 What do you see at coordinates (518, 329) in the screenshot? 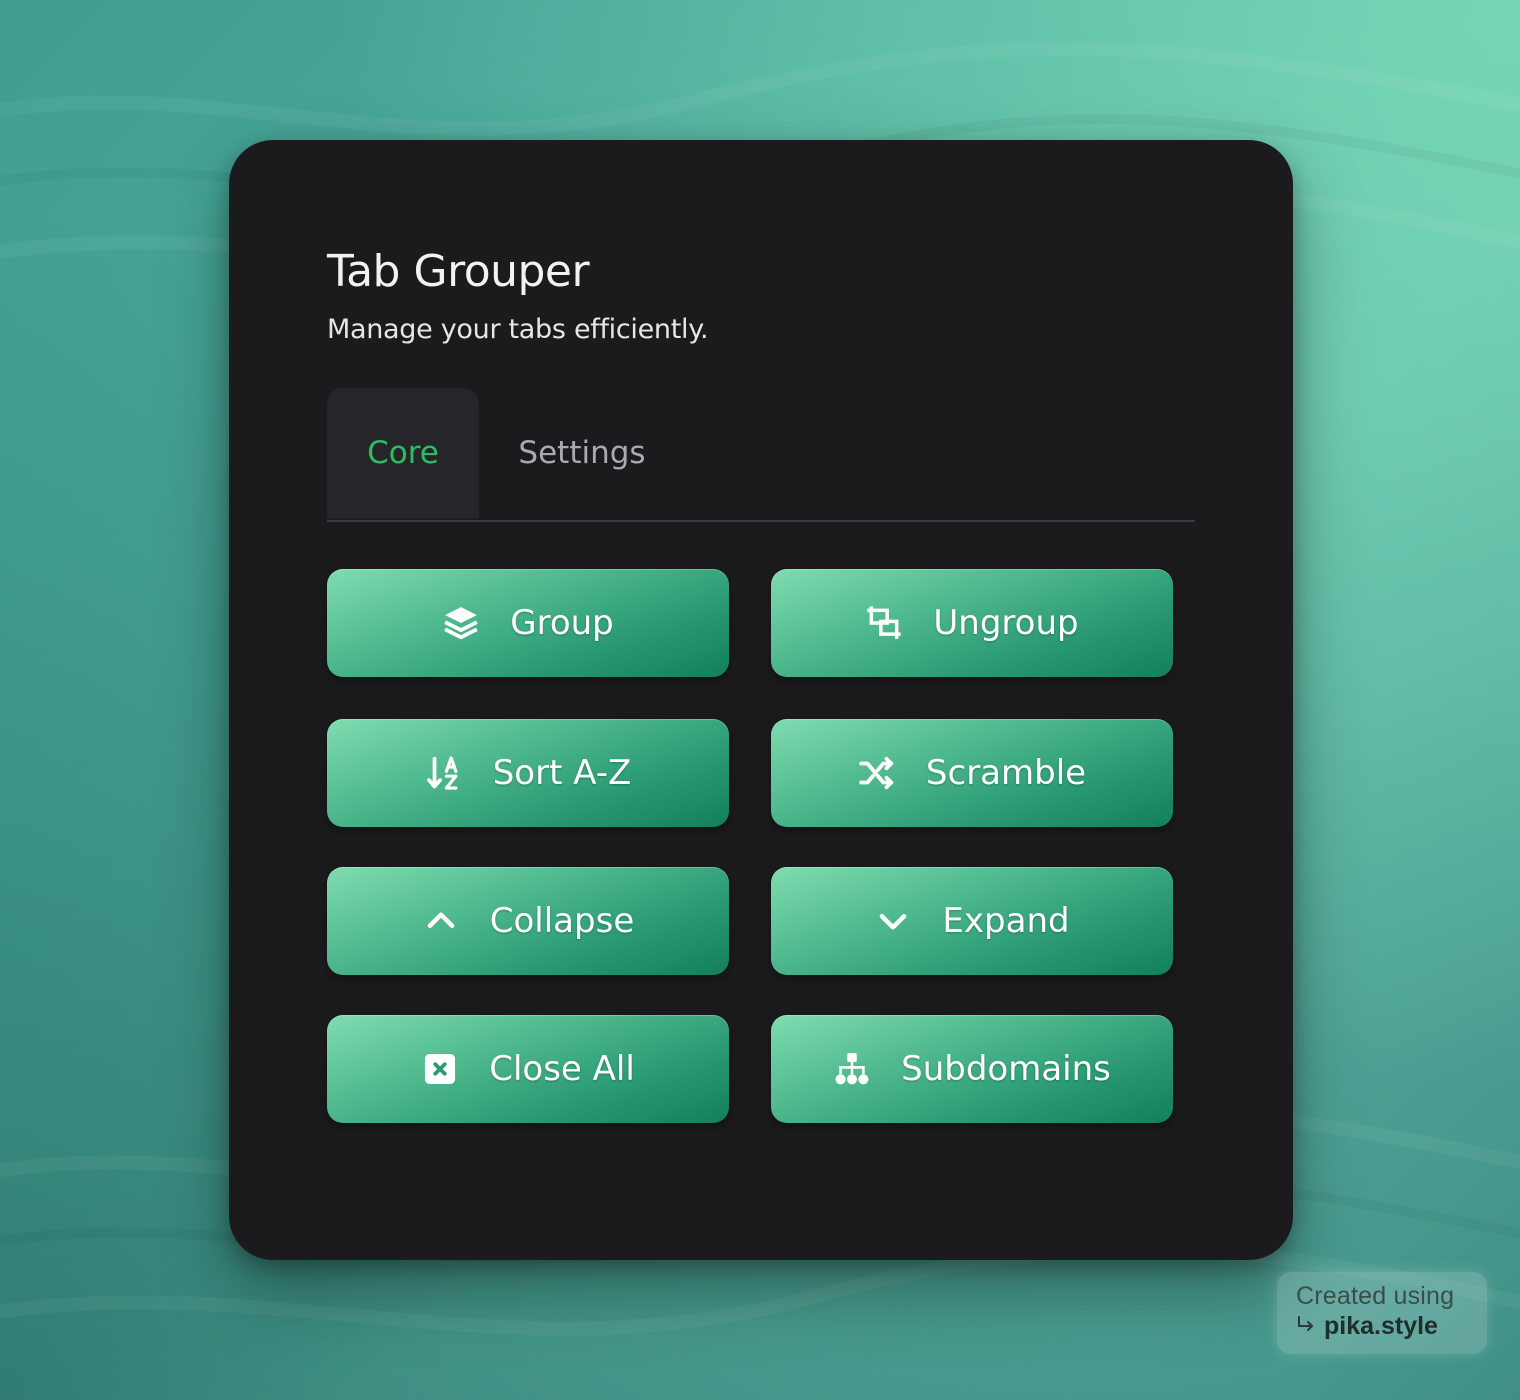
I see `app-subtitle: Manage your tabs efficiently.` at bounding box center [518, 329].